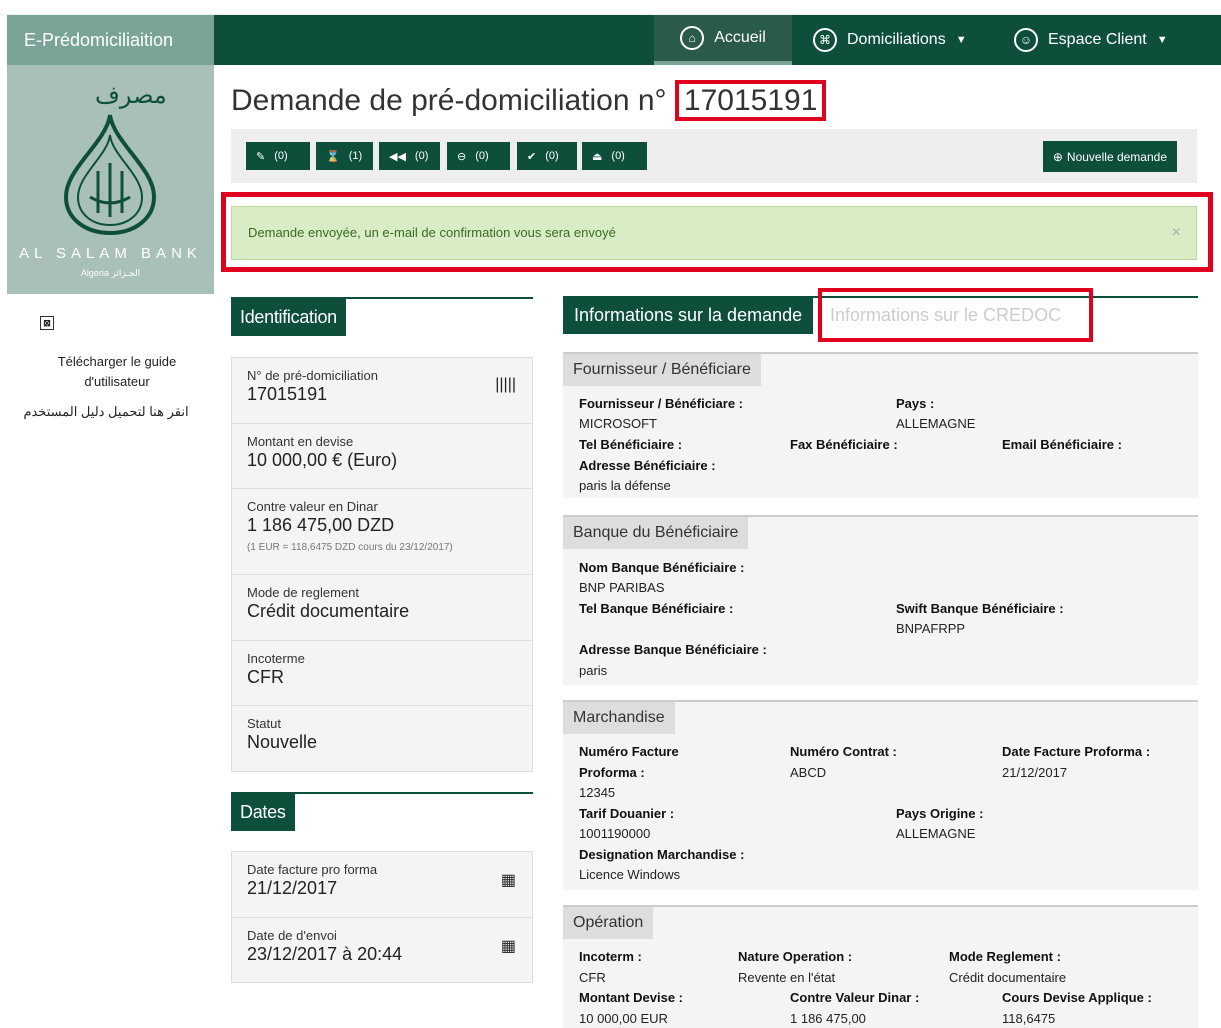 The width and height of the screenshot is (1221, 1028). I want to click on edit-icon: ✎, so click(261, 156).